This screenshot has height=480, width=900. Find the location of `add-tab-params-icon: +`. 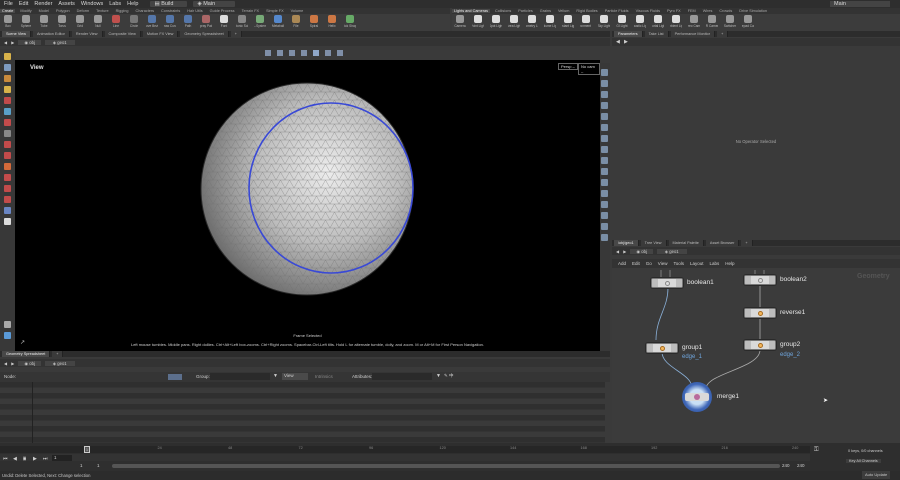

add-tab-params-icon: + is located at coordinates (723, 34).